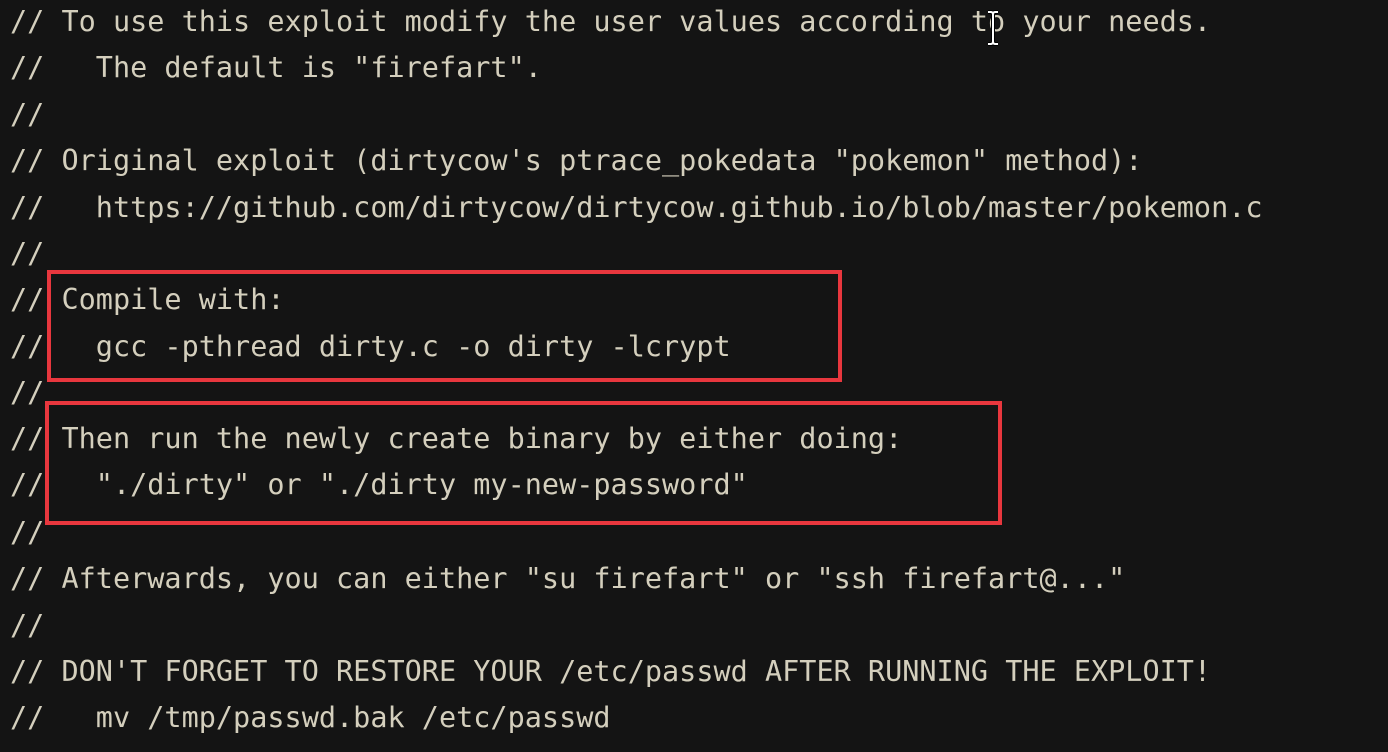  I want to click on code-line: // The default is "firefart"., so click(276, 67).